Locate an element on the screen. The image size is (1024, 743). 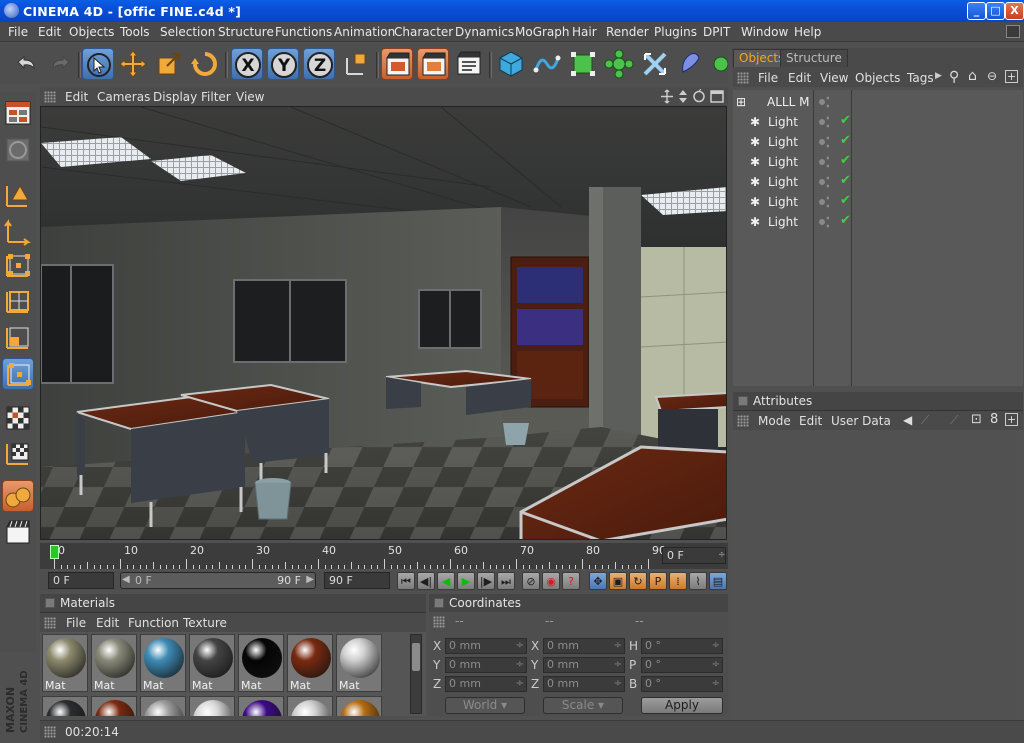
tab-structure: Structure is located at coordinates (814, 58).